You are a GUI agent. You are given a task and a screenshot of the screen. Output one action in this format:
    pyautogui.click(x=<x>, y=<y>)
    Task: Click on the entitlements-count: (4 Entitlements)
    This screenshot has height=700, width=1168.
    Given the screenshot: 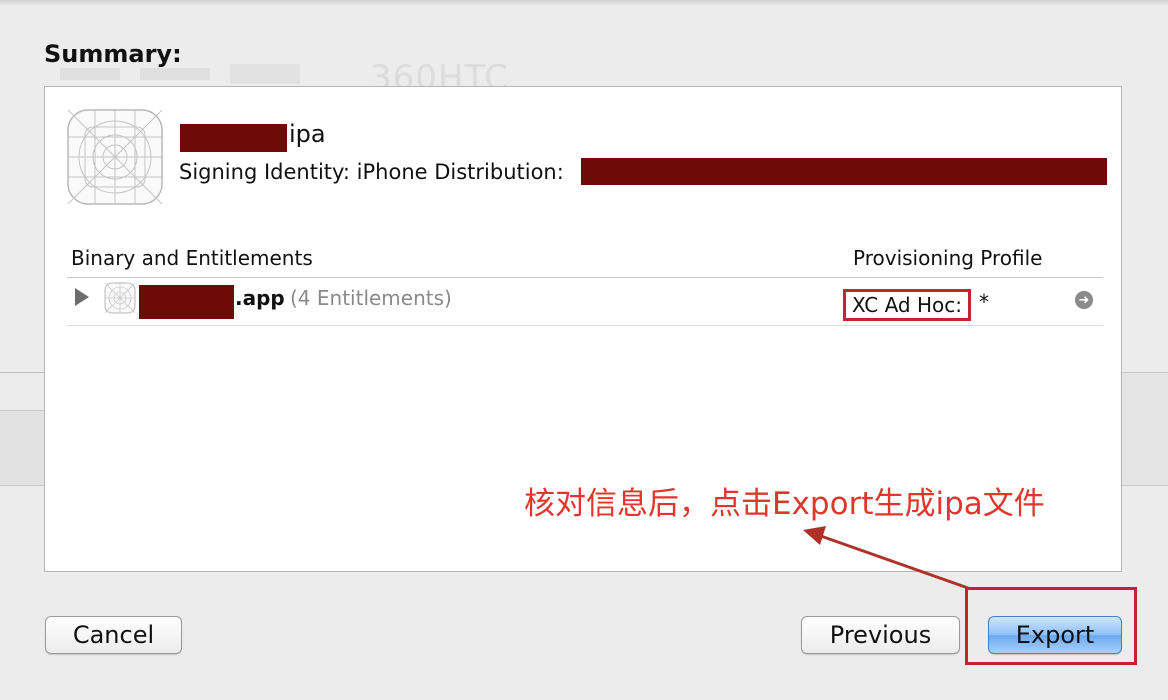 What is the action you would take?
    pyautogui.click(x=371, y=298)
    